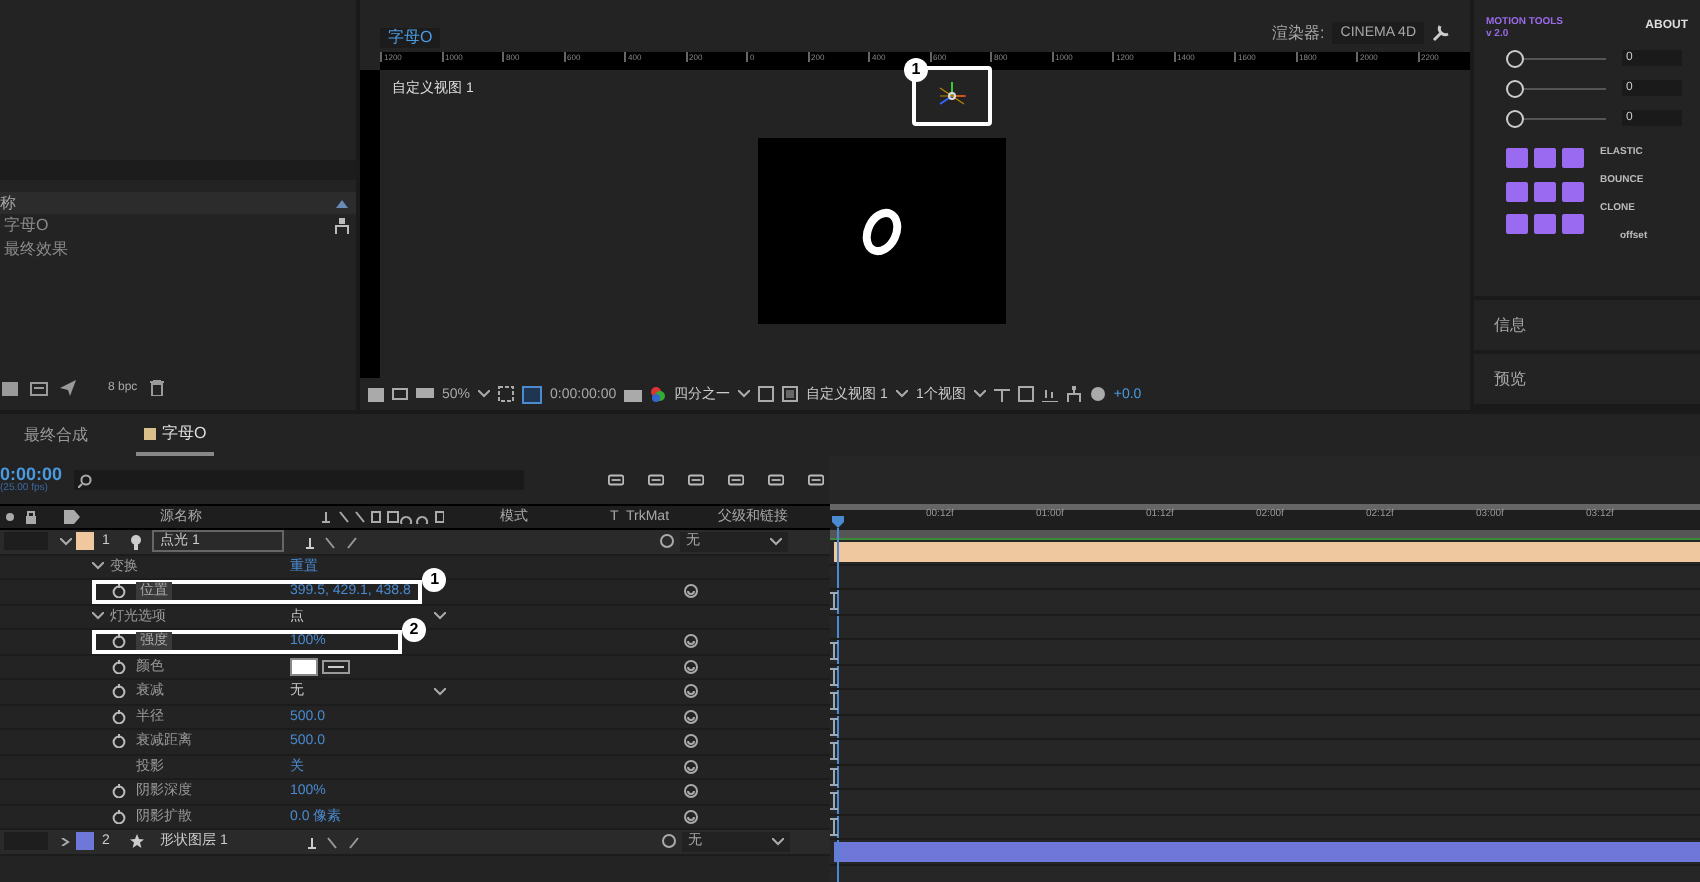 Image resolution: width=1700 pixels, height=882 pixels. I want to click on panel-title: 信息, so click(1510, 325).